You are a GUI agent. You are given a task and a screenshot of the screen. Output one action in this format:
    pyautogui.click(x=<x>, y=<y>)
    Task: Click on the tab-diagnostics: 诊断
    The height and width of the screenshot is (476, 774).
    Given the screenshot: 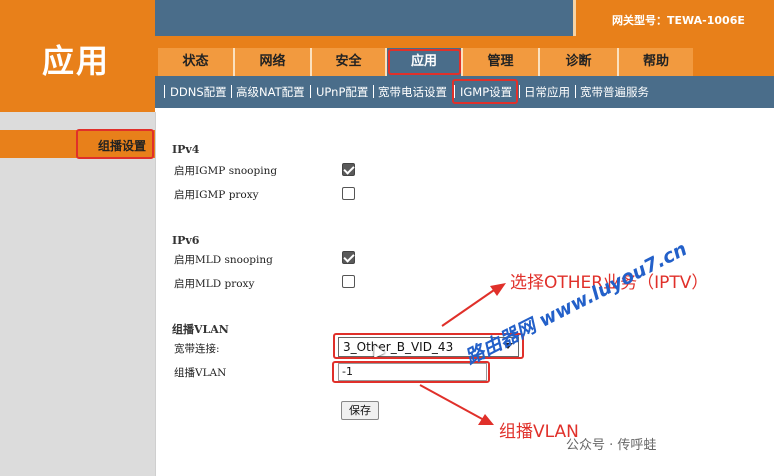 What is the action you would take?
    pyautogui.click(x=578, y=62)
    